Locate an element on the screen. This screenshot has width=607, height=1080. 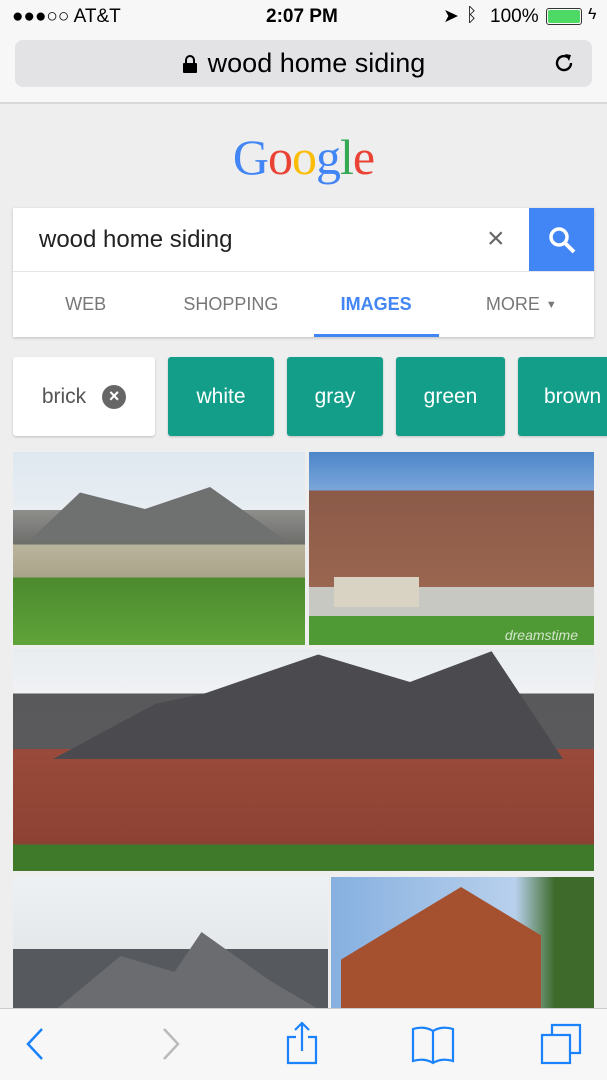
reload-icon is located at coordinates (564, 63).